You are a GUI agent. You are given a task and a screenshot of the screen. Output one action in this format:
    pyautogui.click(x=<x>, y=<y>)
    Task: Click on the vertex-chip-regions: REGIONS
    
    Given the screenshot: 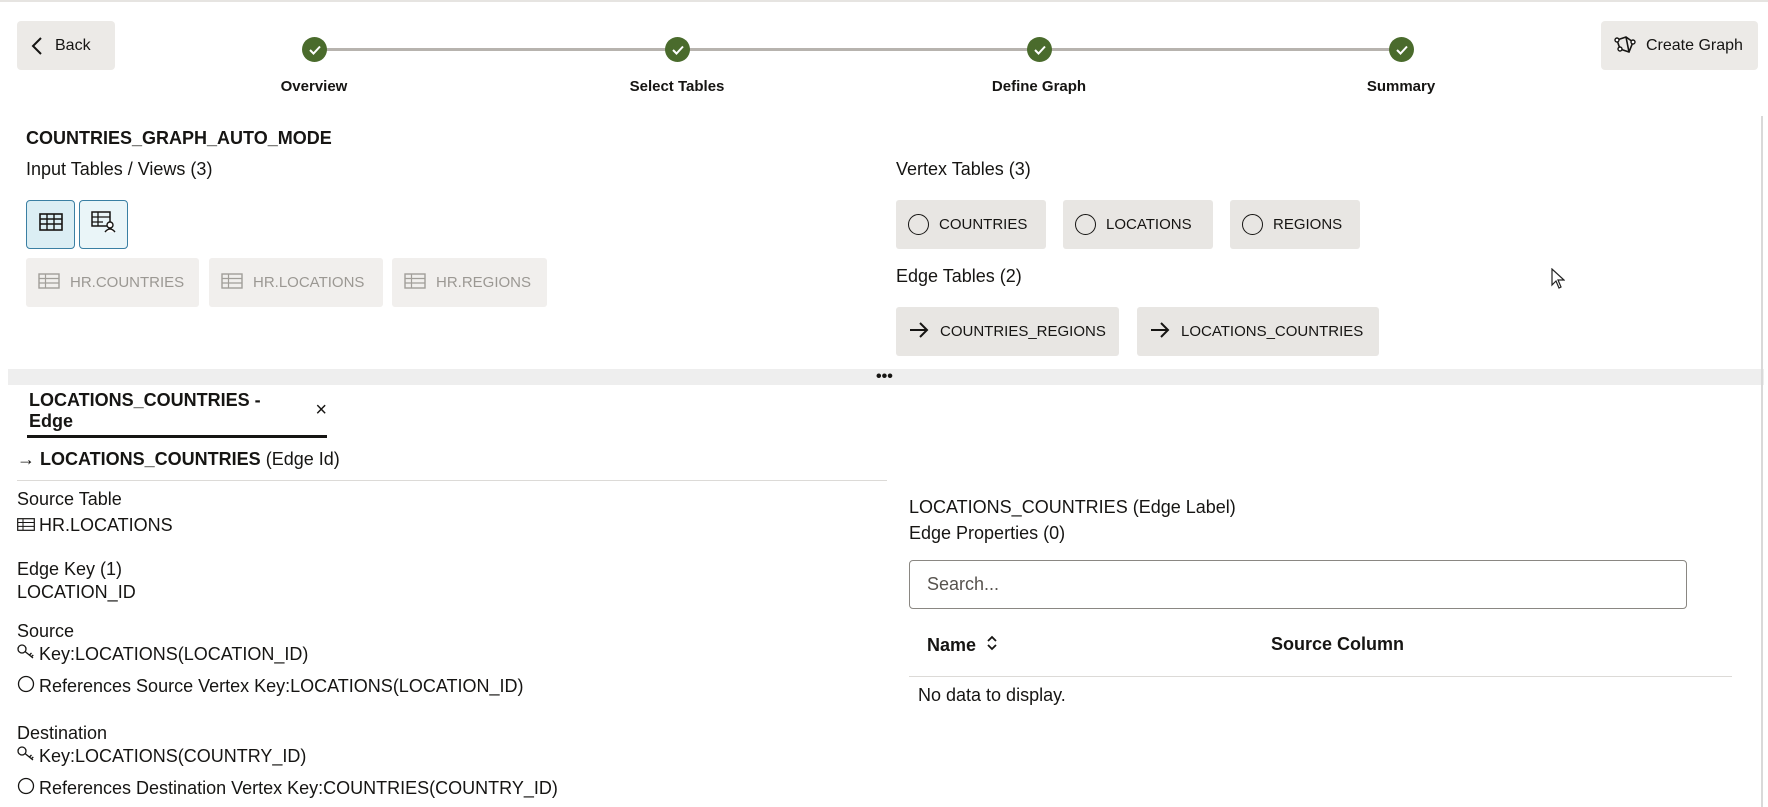 What is the action you would take?
    pyautogui.click(x=1295, y=224)
    